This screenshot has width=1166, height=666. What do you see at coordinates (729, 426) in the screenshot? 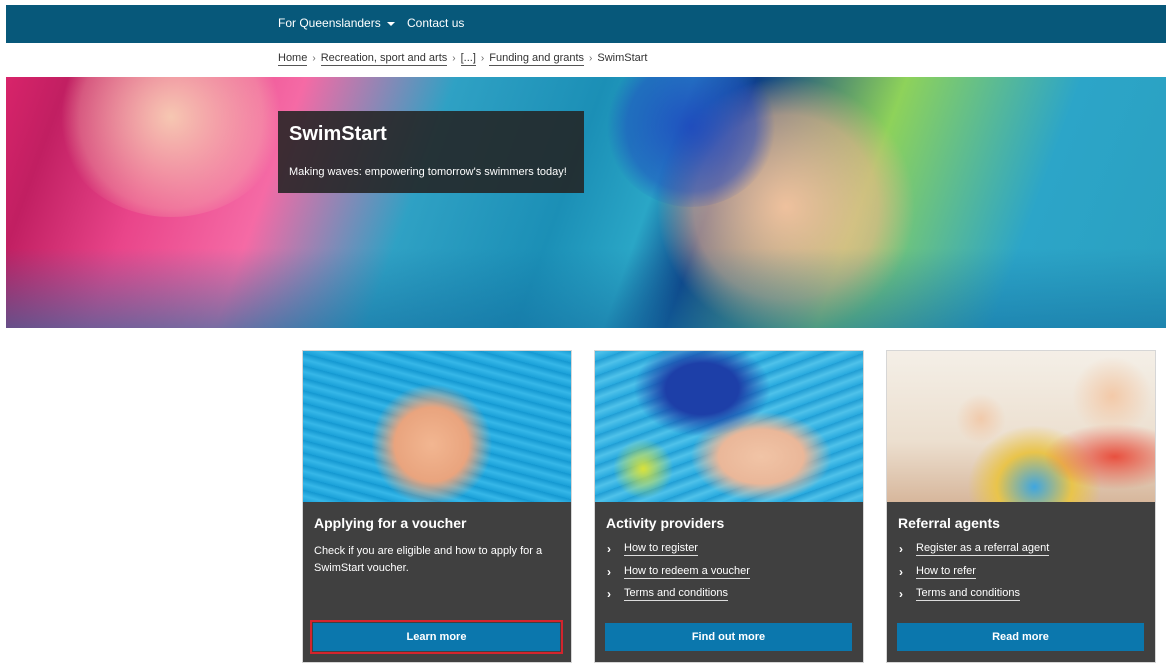
I see `card-image-baby-swim-lesson` at bounding box center [729, 426].